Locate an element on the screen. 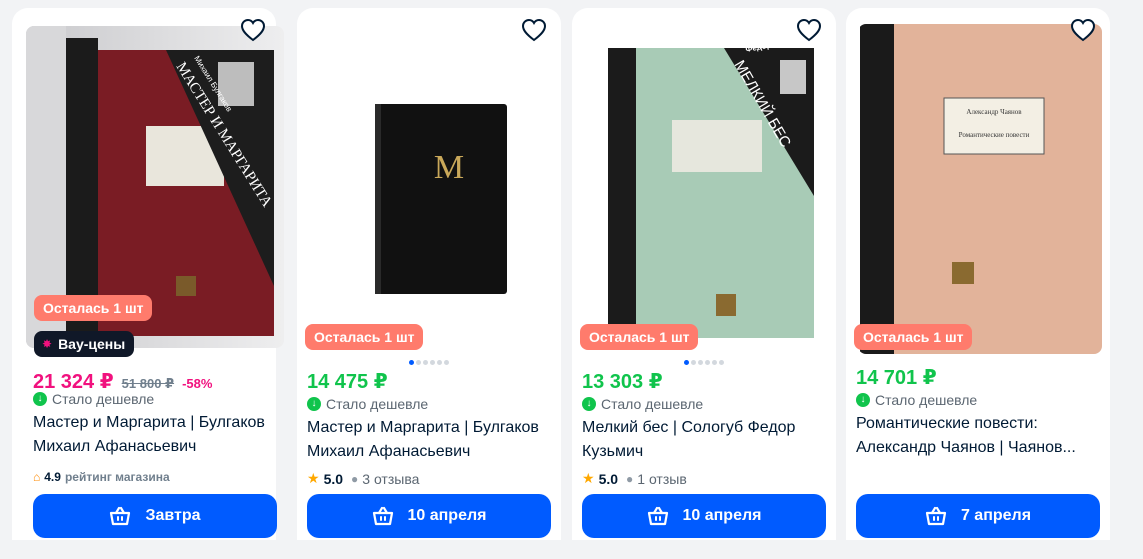  reviews-count: 3 отзыва is located at coordinates (390, 479).